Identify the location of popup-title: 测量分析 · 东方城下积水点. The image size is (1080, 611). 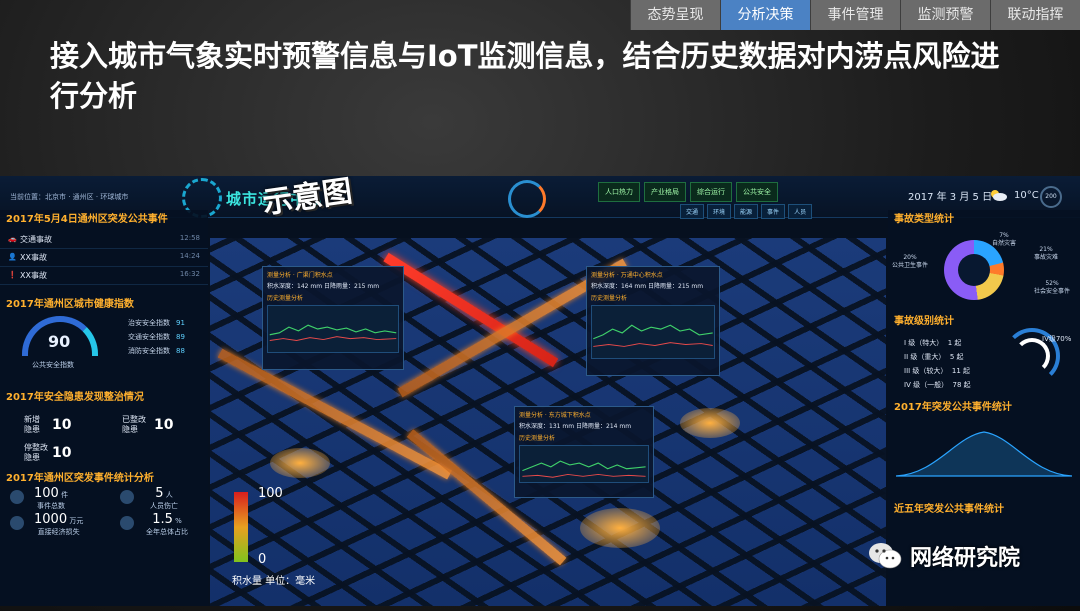
(555, 415).